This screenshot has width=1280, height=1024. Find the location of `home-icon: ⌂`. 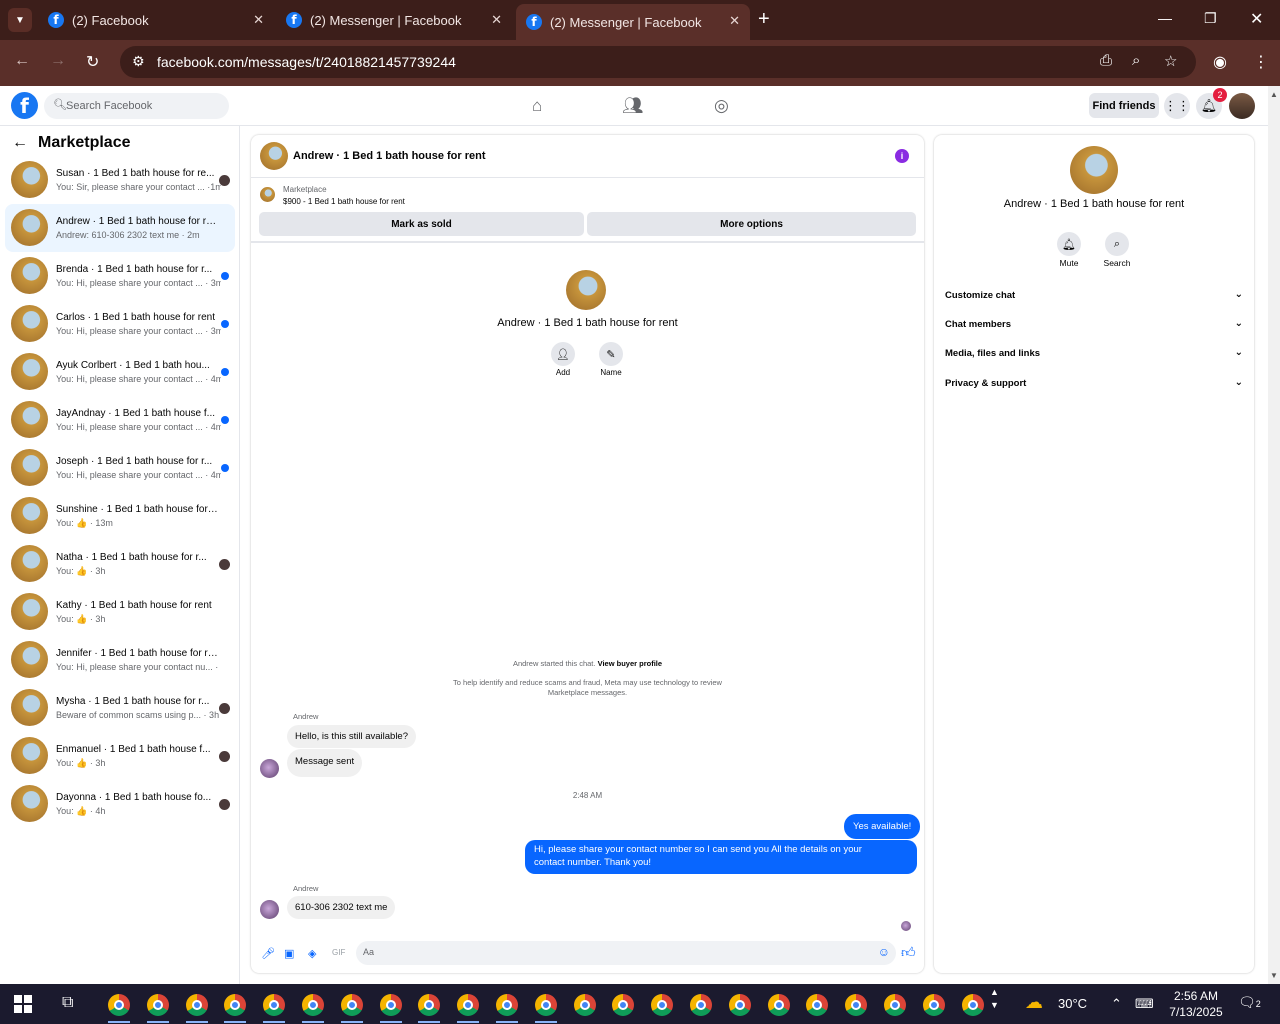

home-icon: ⌂ is located at coordinates (537, 106).